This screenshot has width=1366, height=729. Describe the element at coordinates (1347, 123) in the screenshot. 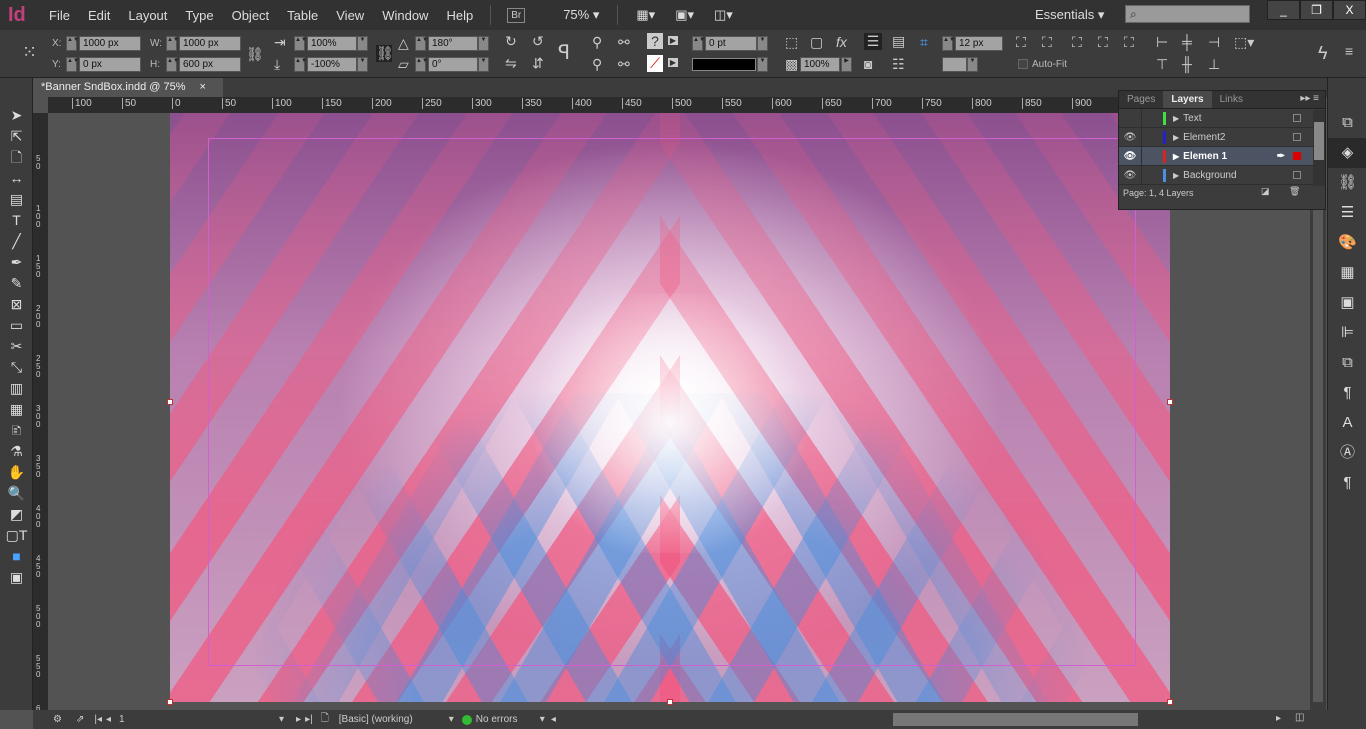

I see `pages-panel-icon: ⧉` at that location.